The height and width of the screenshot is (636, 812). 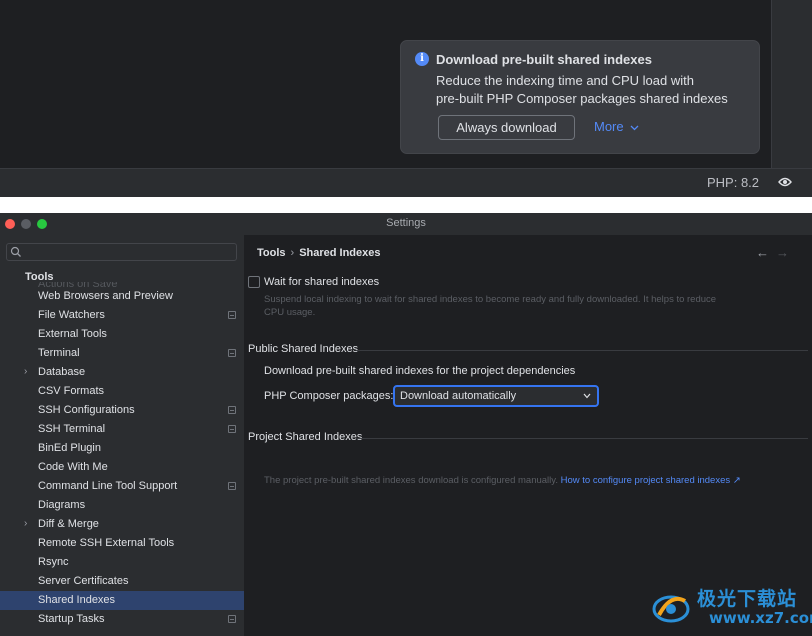 What do you see at coordinates (303, 349) in the screenshot?
I see `public-section-title: Public Shared Indexes` at bounding box center [303, 349].